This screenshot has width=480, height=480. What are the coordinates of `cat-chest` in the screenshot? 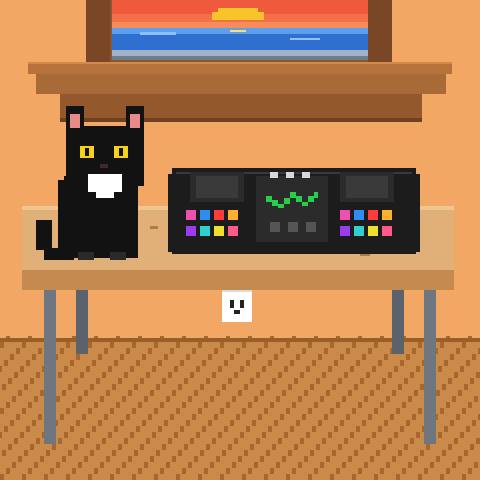 It's located at (105, 183).